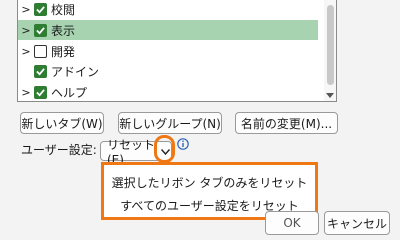 The width and height of the screenshot is (400, 240). Describe the element at coordinates (69, 92) in the screenshot. I see `tree-item-label: ヘルプ` at that location.